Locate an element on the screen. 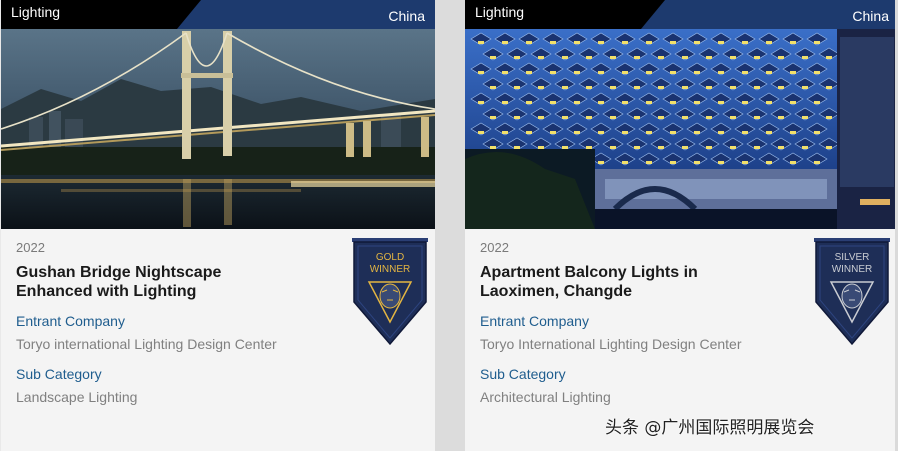 This screenshot has height=451, width=898. badge-line1: SILVER is located at coordinates (852, 257).